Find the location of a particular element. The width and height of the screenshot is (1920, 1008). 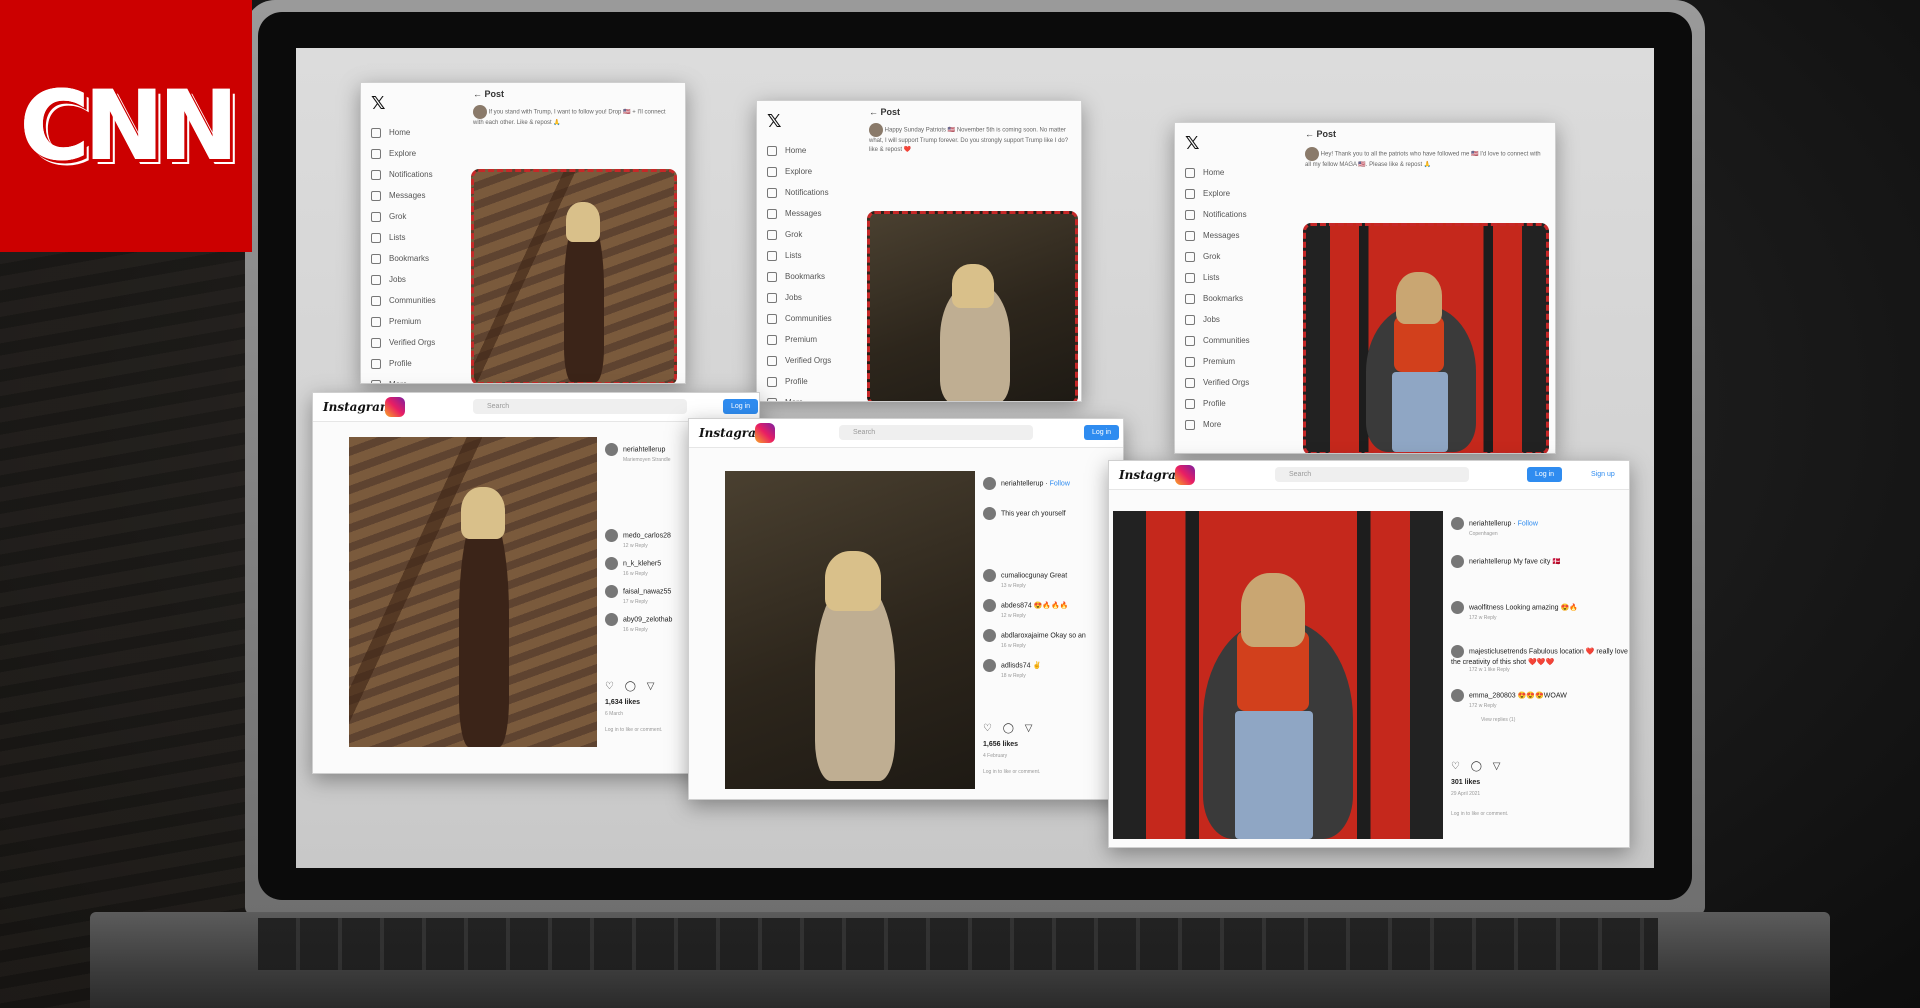

post-label: Post is located at coordinates (890, 112).